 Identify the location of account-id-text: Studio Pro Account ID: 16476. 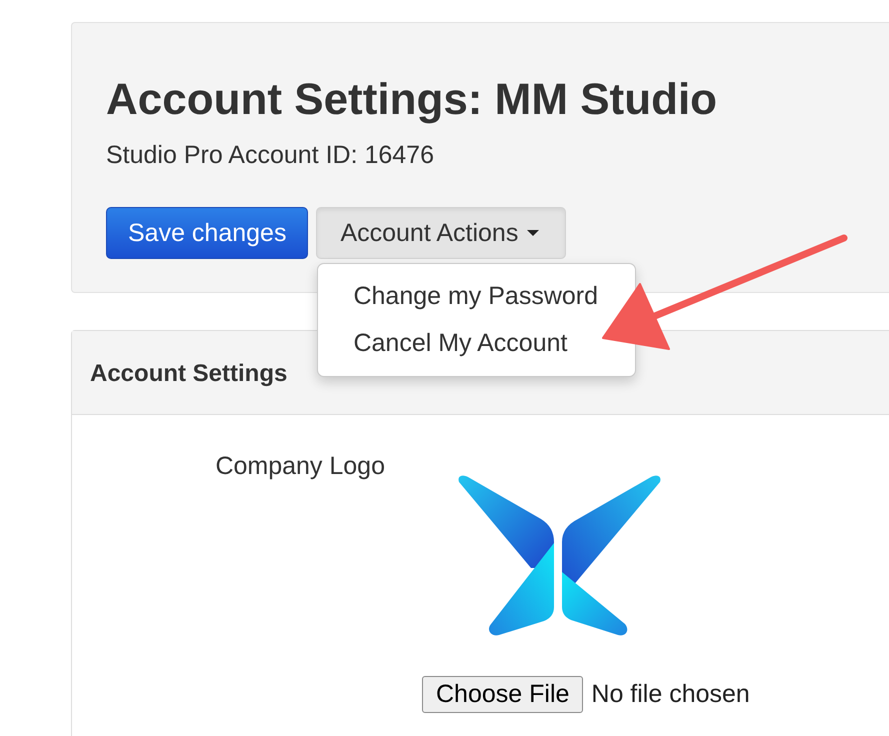
(270, 155).